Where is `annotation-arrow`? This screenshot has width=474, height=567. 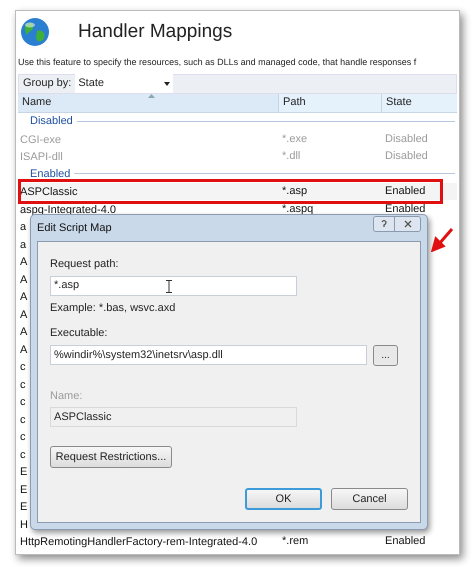 annotation-arrow is located at coordinates (442, 240).